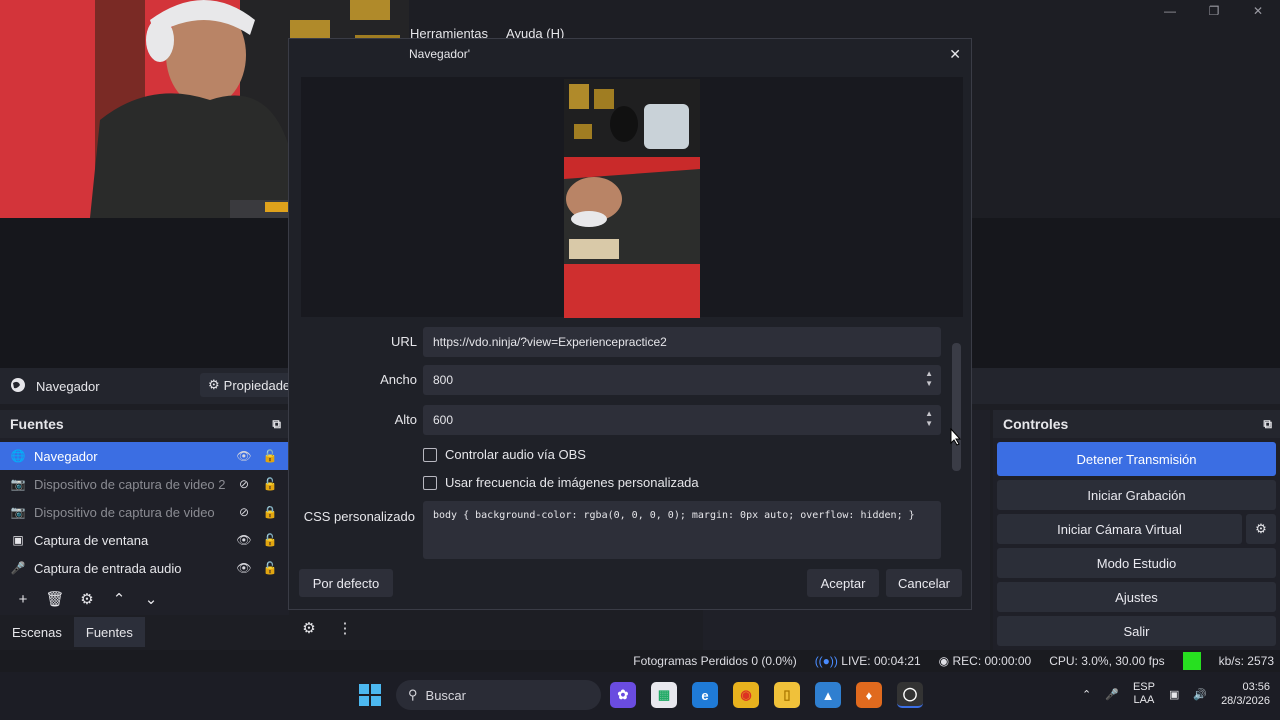  I want to click on cancel-button: Cancelar, so click(924, 583).